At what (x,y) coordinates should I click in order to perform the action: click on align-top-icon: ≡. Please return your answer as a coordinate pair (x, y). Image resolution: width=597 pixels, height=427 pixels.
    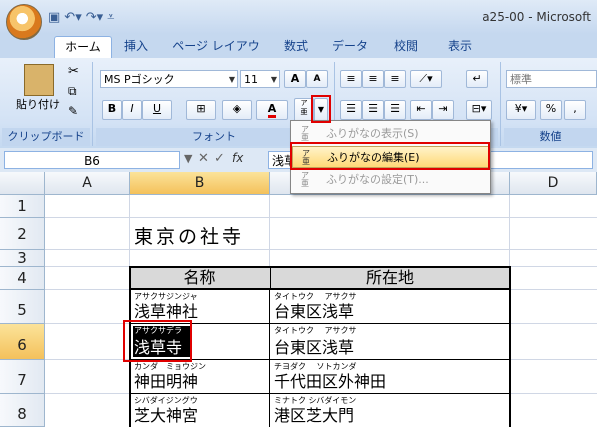
    Looking at the image, I should click on (351, 79).